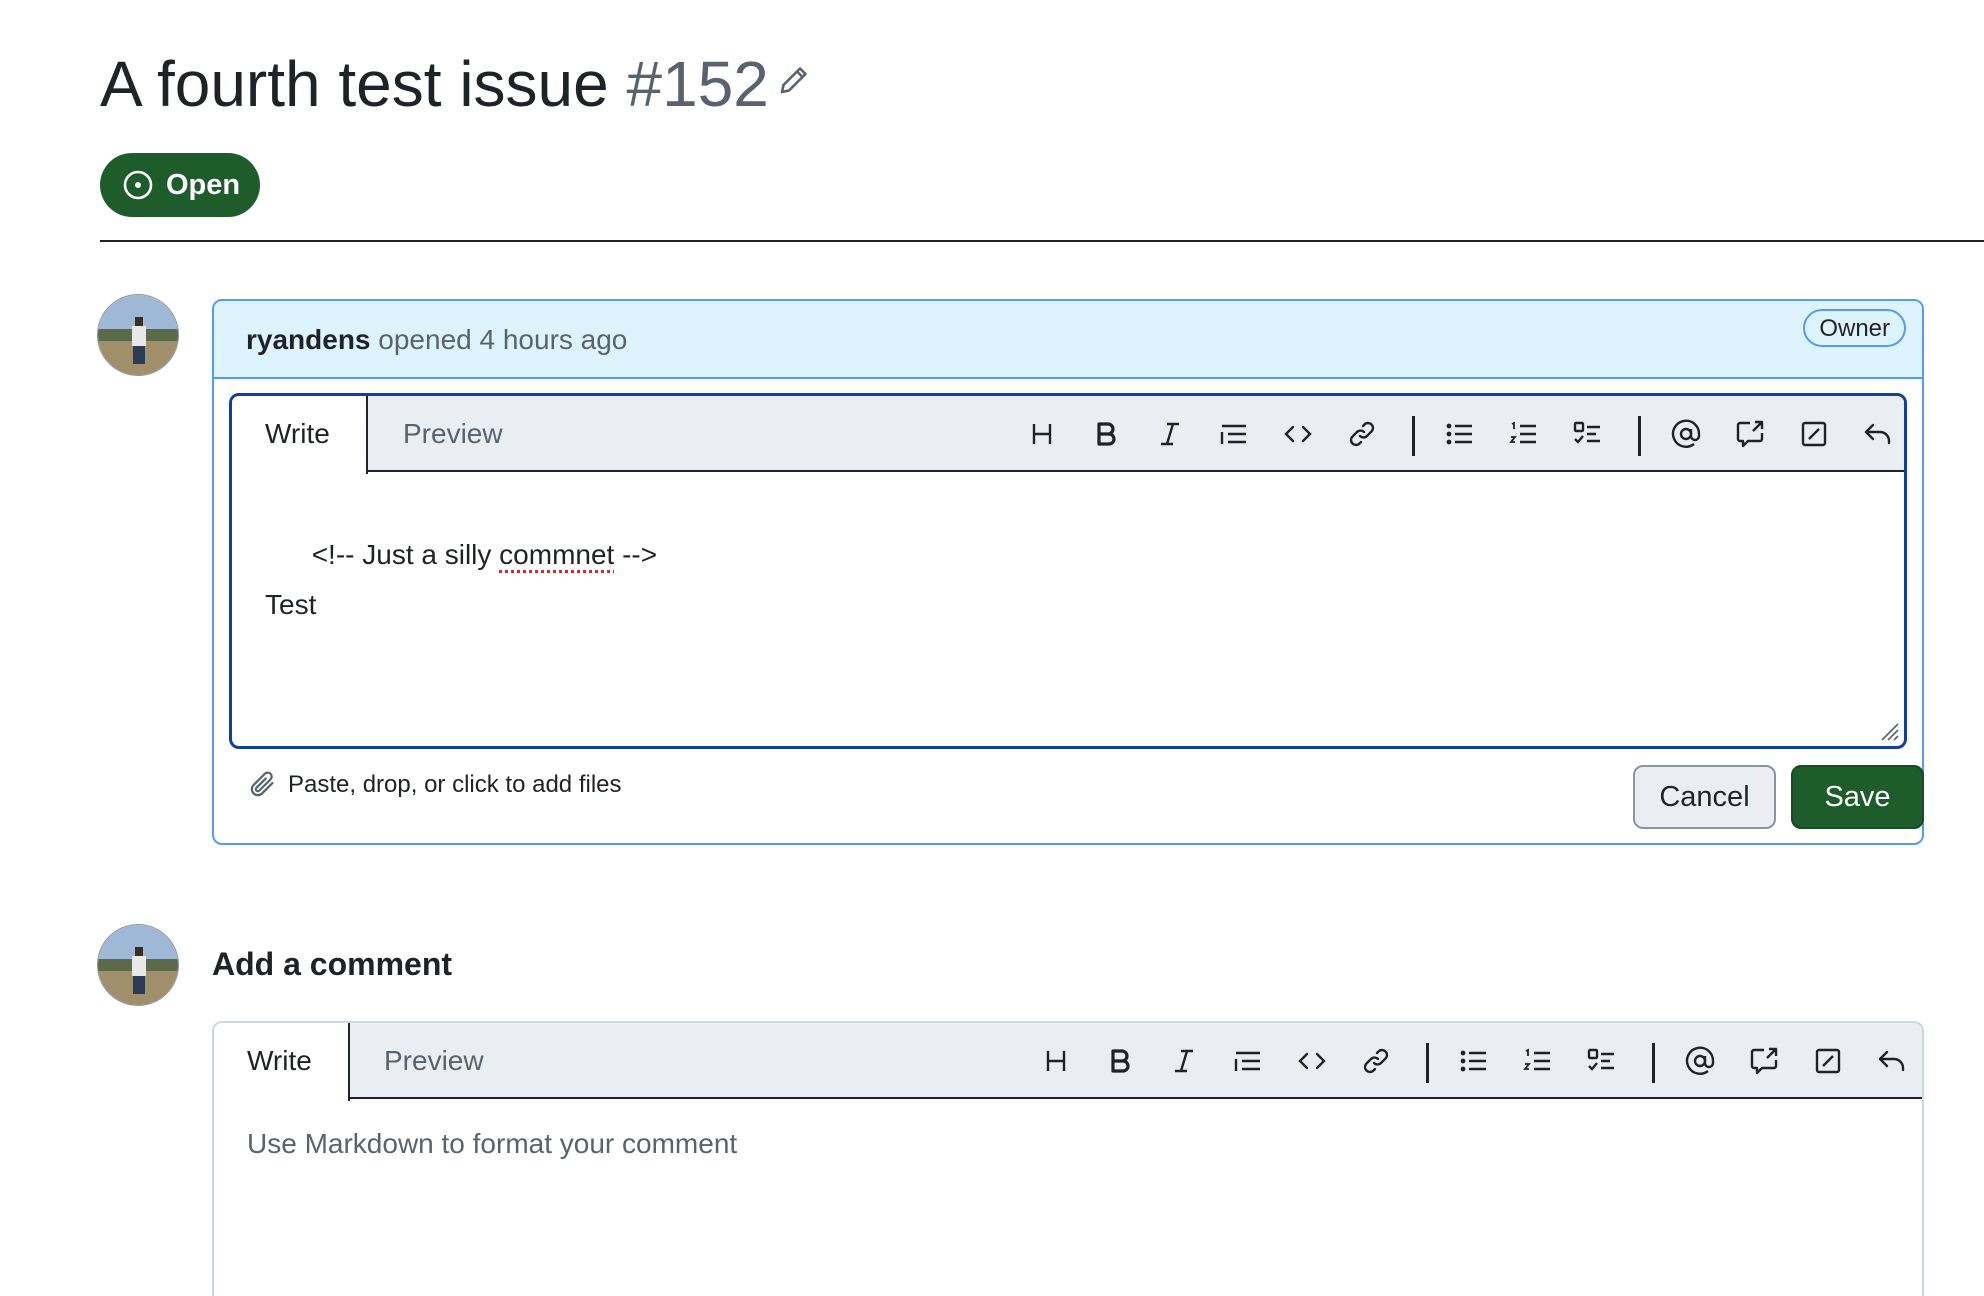  What do you see at coordinates (262, 784) in the screenshot?
I see `paperclip-icon` at bounding box center [262, 784].